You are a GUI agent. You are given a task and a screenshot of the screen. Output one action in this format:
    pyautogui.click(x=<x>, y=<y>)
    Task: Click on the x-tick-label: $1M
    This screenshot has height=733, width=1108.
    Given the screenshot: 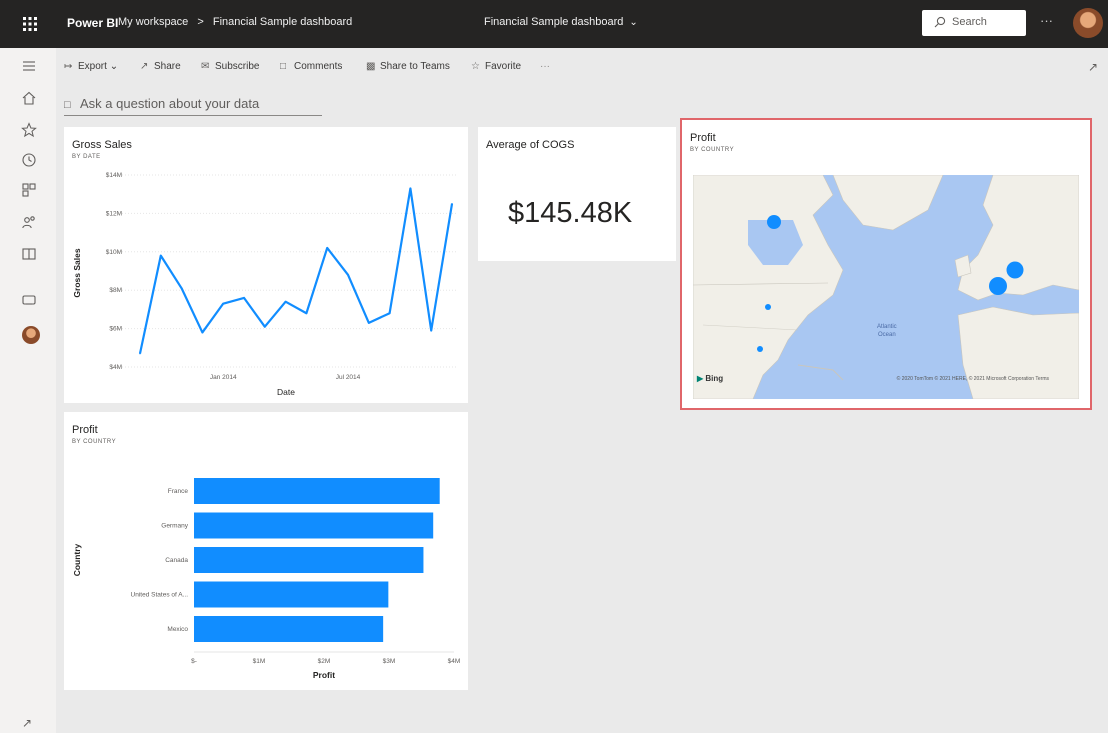 What is the action you would take?
    pyautogui.click(x=259, y=661)
    